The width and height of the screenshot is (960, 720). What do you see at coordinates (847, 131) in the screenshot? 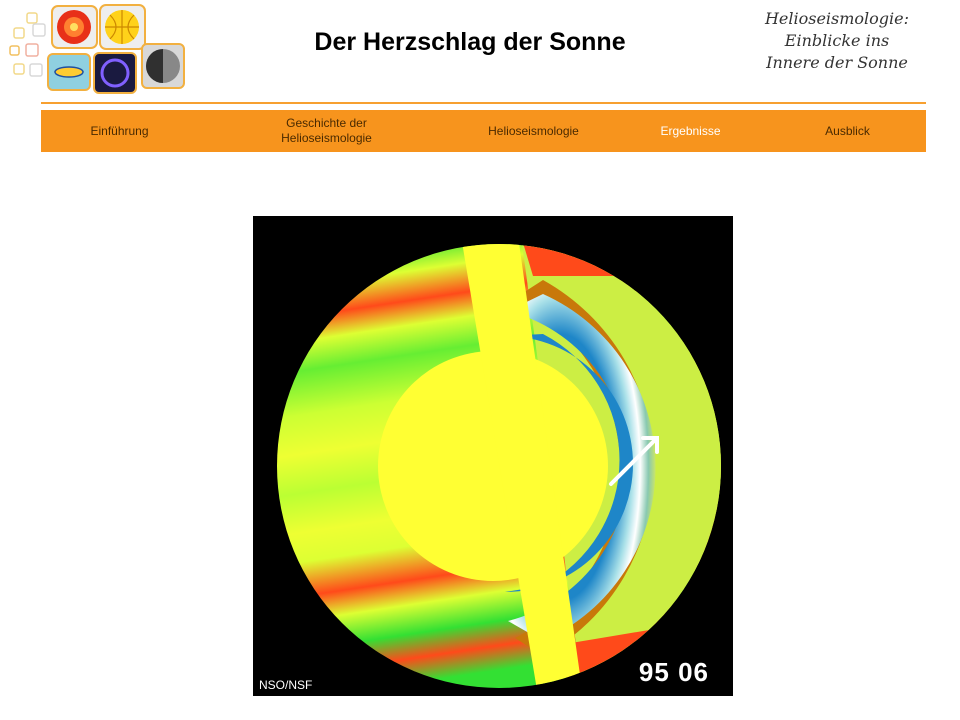
I see `nav-item-ausblick: Ausblick` at bounding box center [847, 131].